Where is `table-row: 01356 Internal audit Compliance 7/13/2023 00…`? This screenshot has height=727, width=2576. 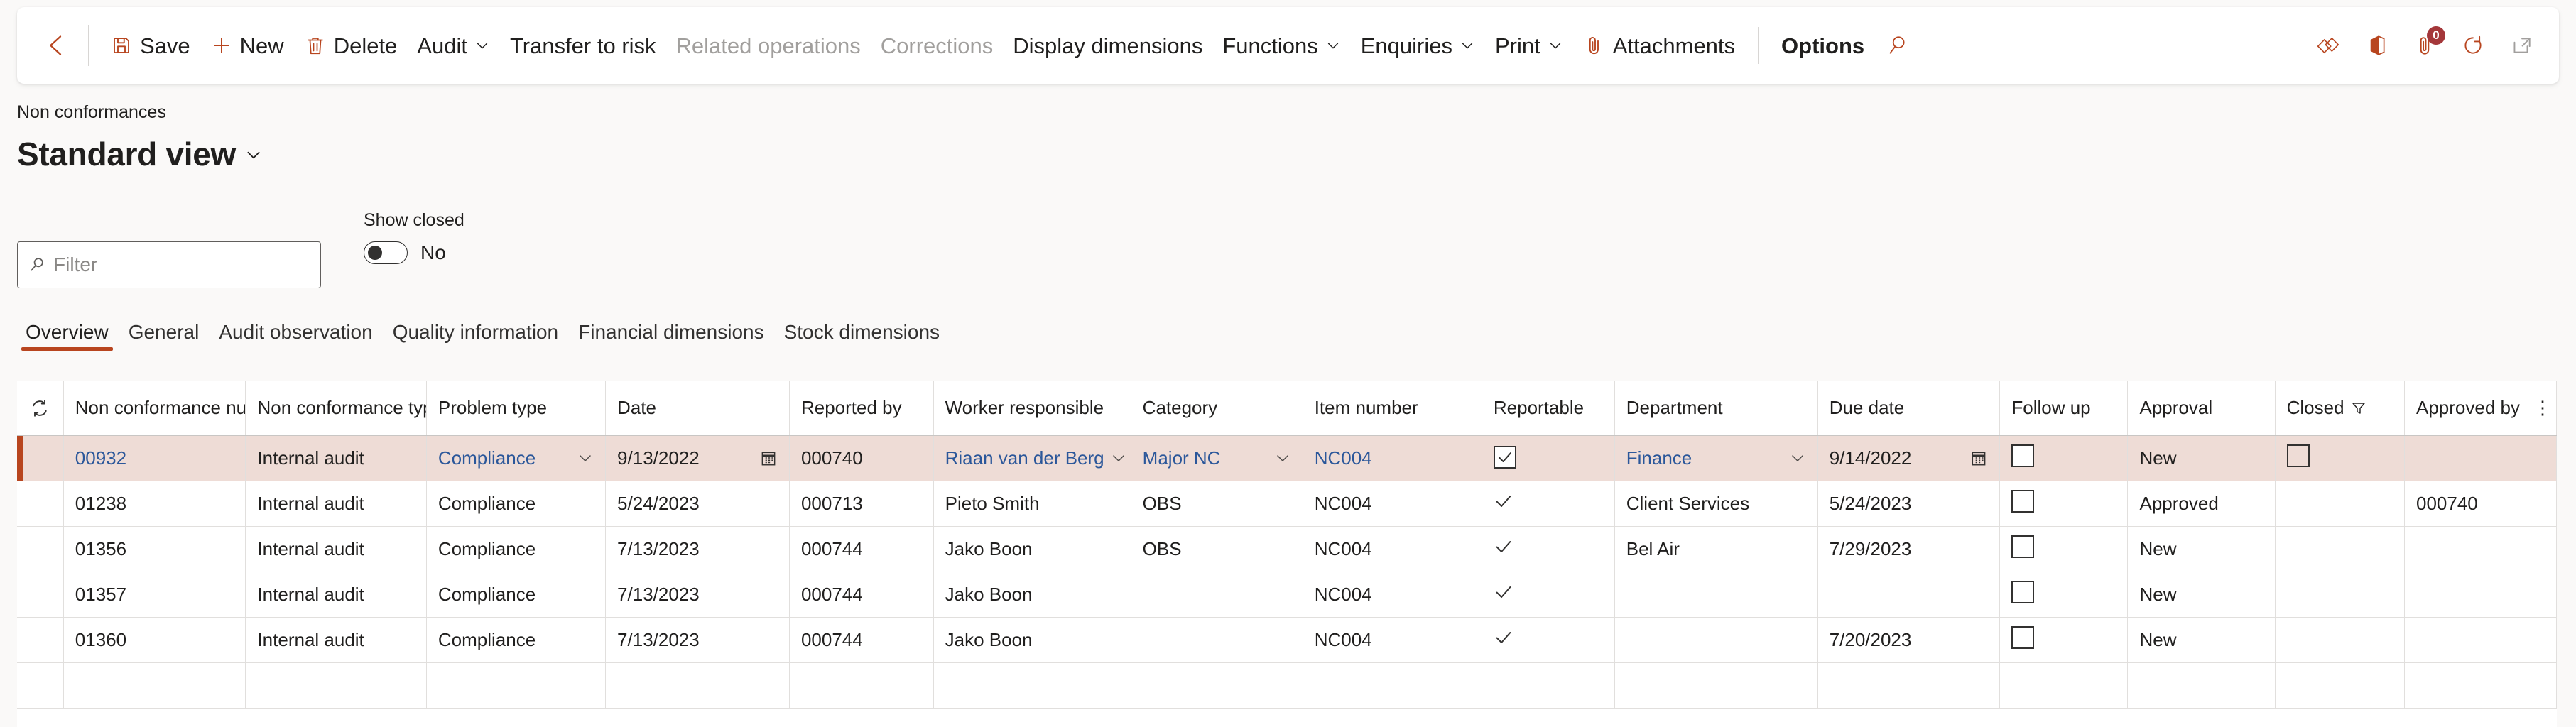 table-row: 01356 Internal audit Compliance 7/13/2023 00… is located at coordinates (1287, 549).